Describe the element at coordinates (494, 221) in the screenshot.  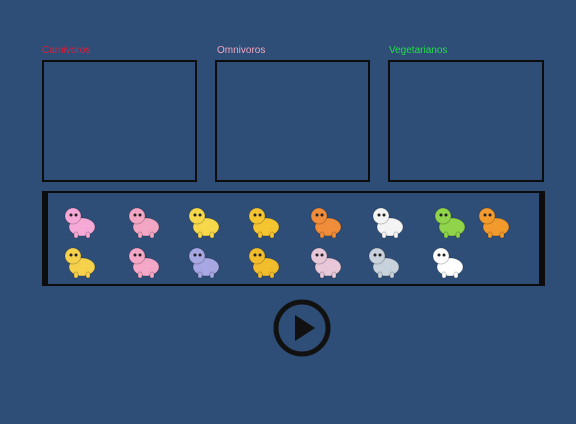
I see `orange-cat-animal` at that location.